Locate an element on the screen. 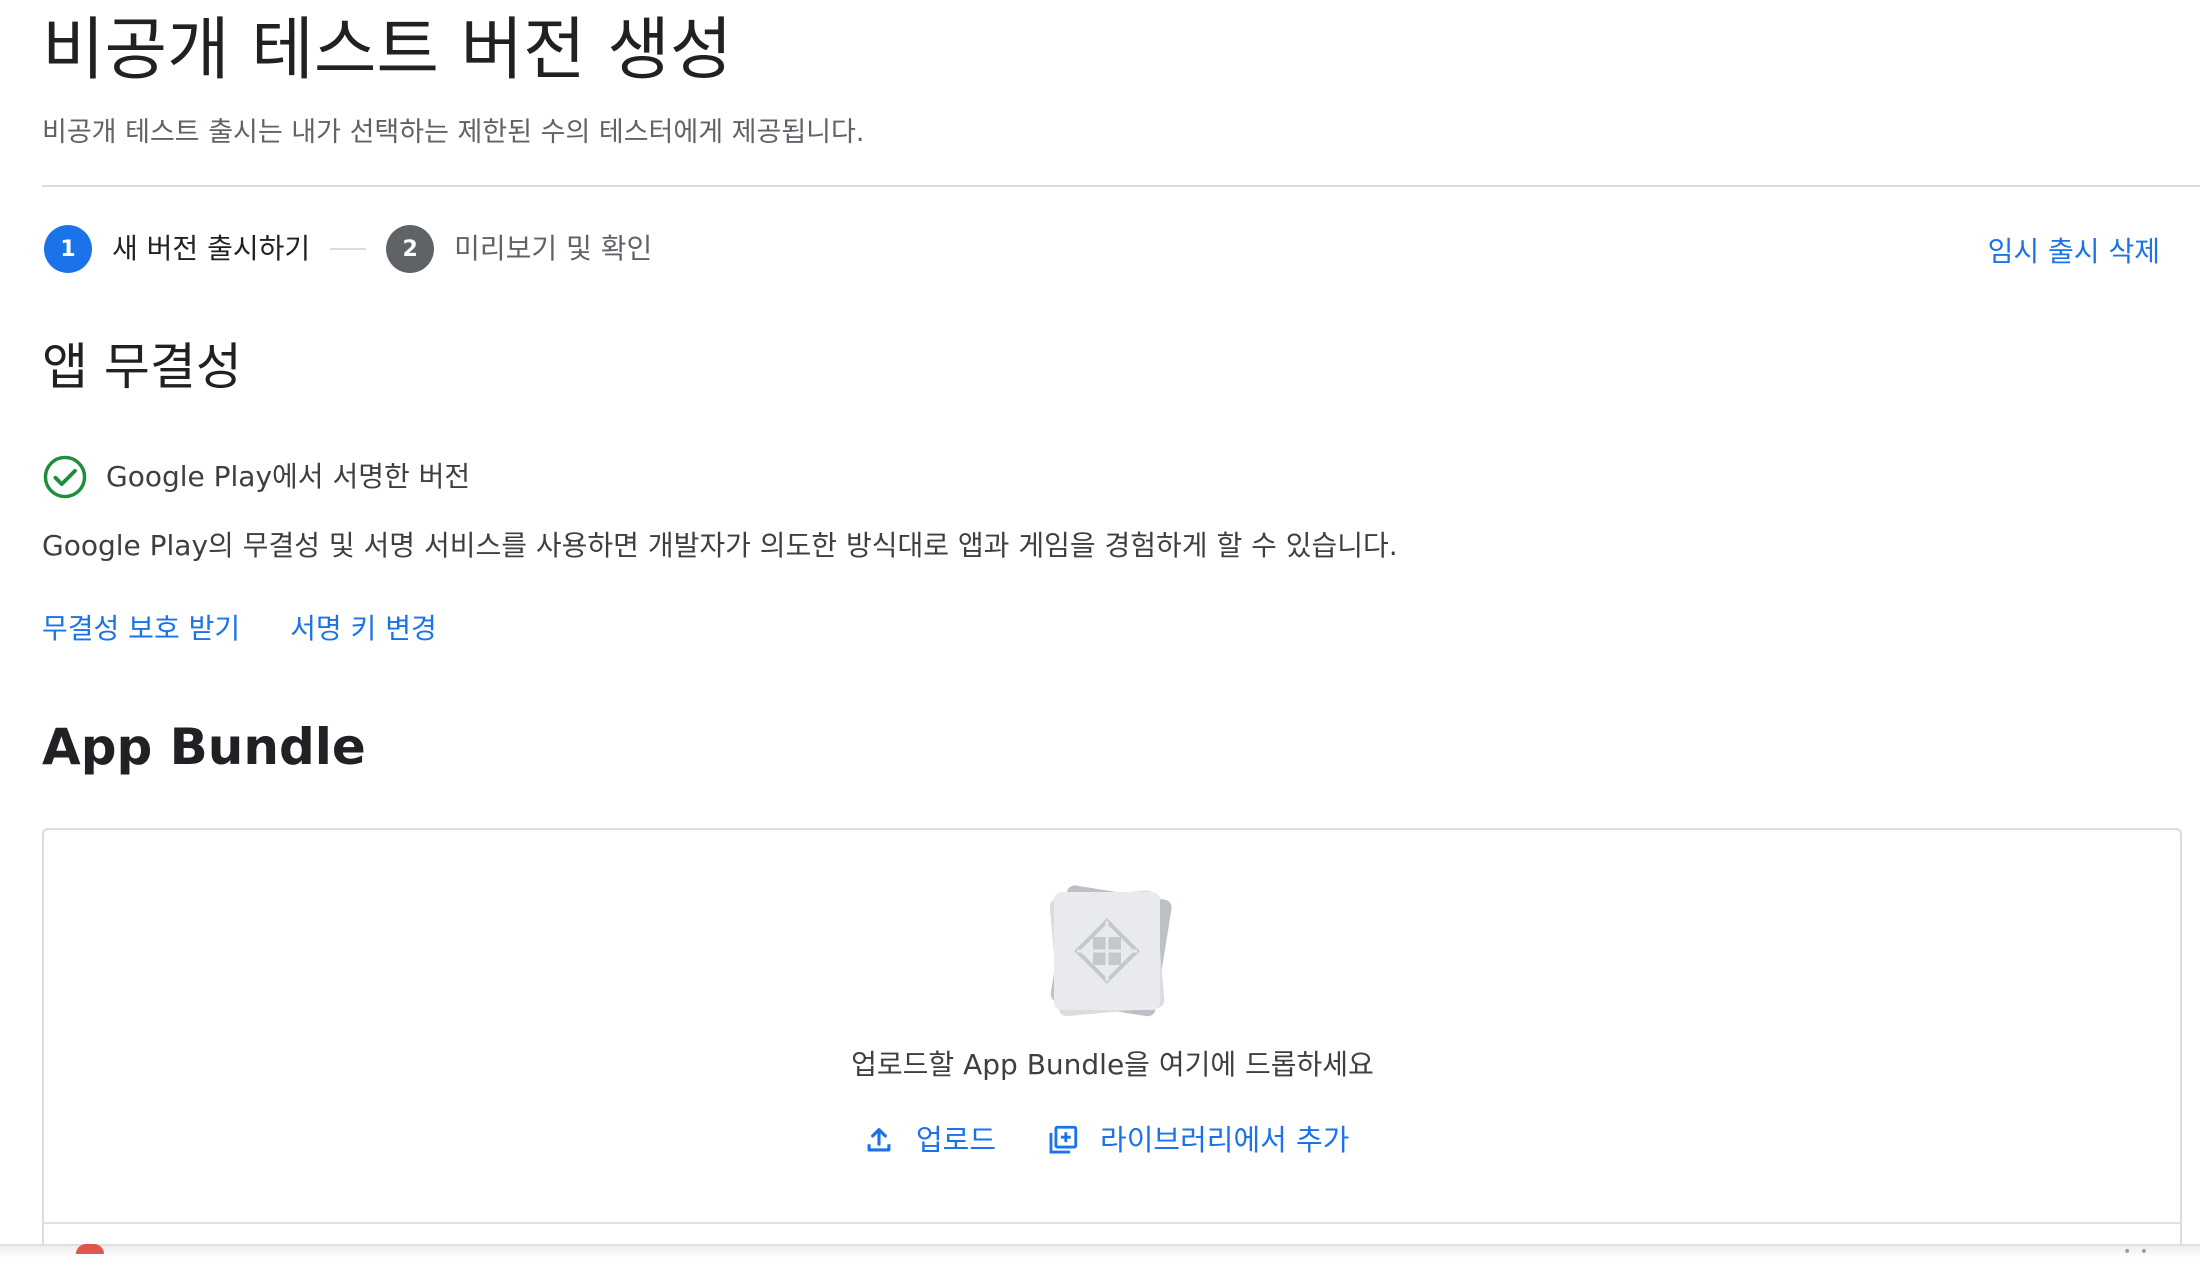  step-connector is located at coordinates (348, 249).